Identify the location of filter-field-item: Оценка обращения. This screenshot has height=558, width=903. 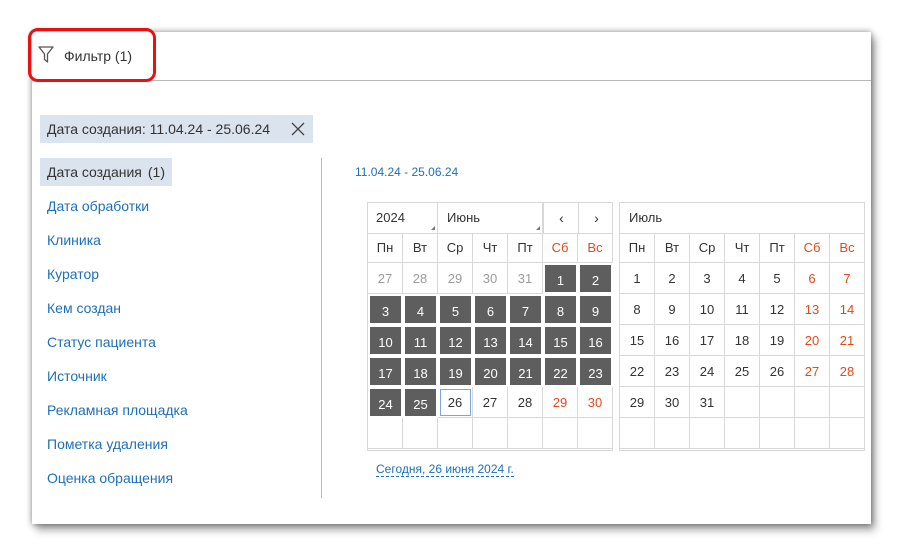
(110, 478).